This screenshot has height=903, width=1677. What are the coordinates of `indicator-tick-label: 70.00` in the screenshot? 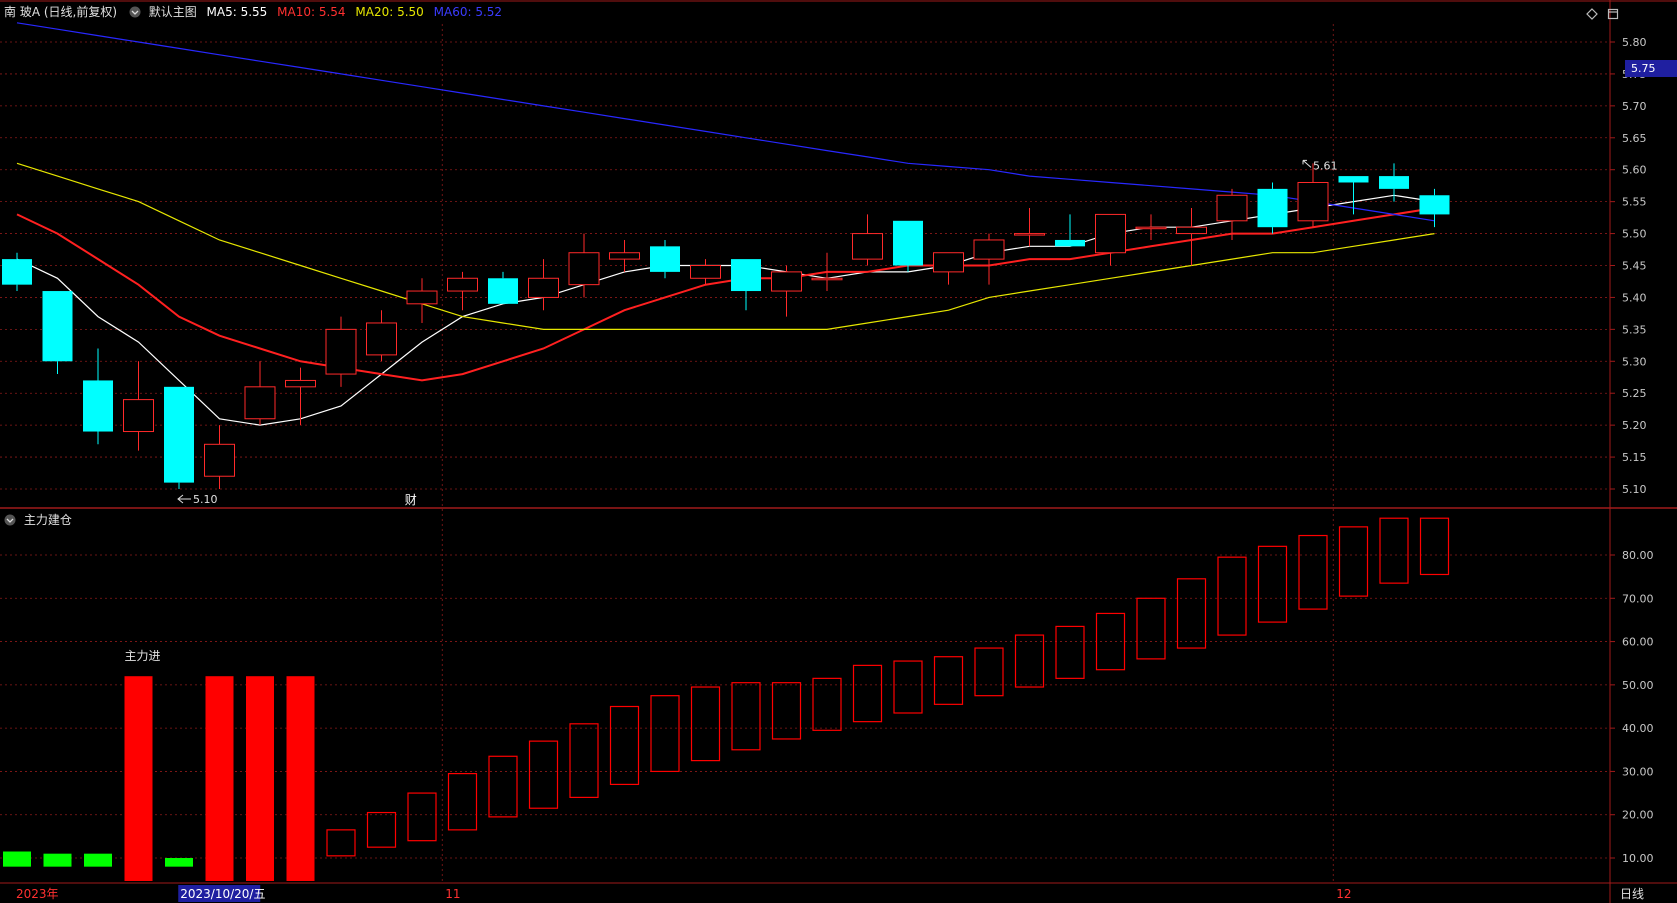 It's located at (1638, 598).